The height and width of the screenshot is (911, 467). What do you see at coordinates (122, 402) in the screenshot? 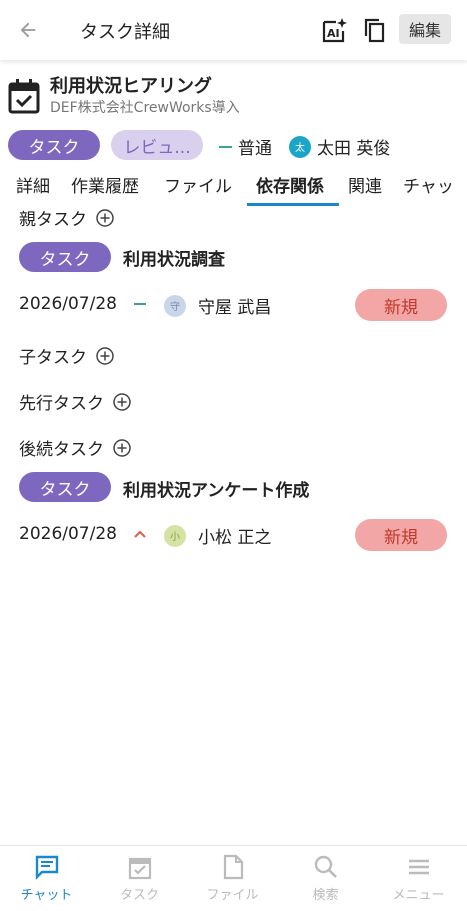
I see `add-predecessor-task-icon` at bounding box center [122, 402].